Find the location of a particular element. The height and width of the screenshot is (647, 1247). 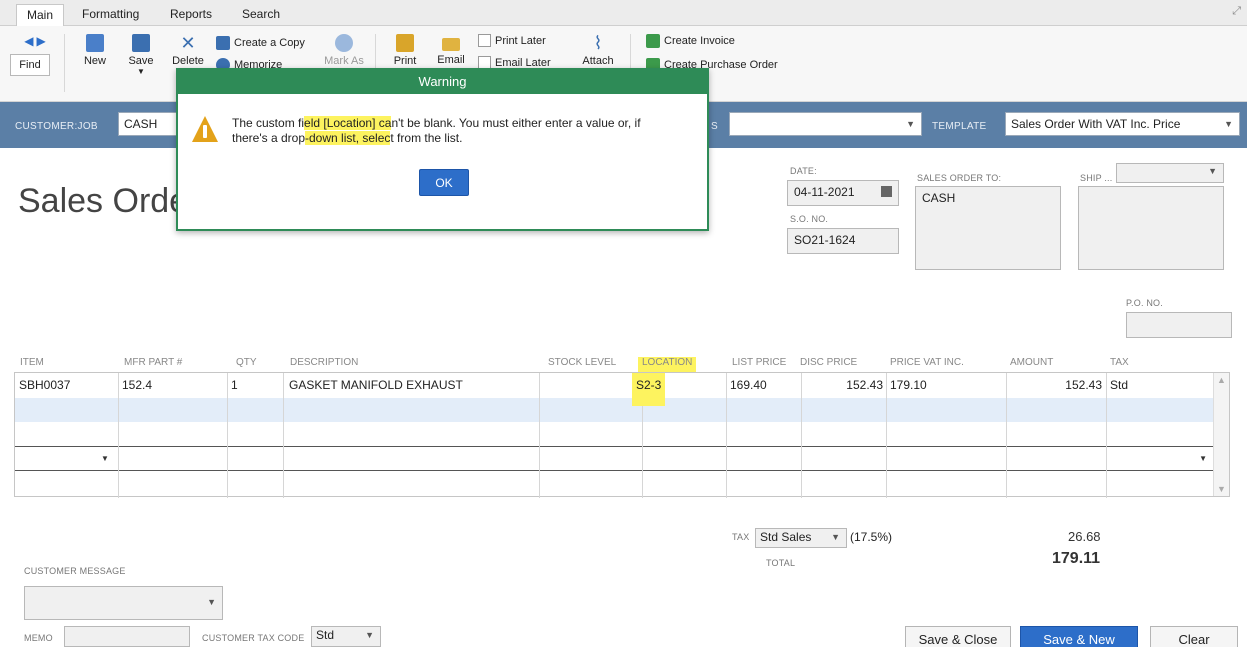

dialog-title: Warning is located at coordinates (442, 82).